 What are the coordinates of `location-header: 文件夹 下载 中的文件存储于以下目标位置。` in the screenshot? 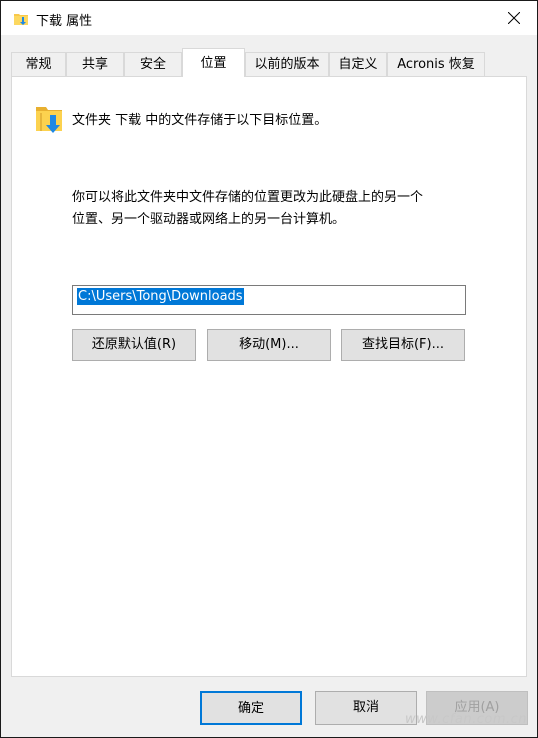 It's located at (200, 120).